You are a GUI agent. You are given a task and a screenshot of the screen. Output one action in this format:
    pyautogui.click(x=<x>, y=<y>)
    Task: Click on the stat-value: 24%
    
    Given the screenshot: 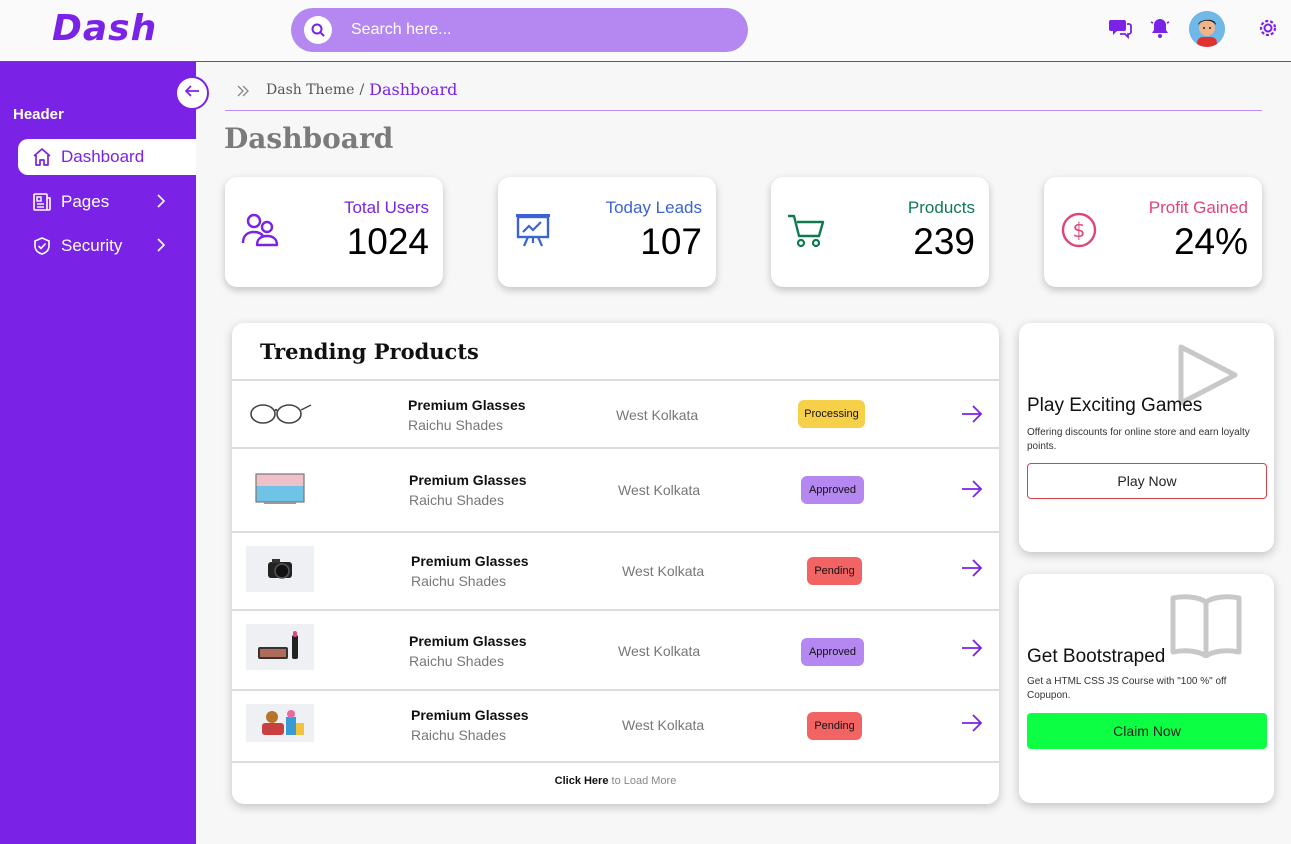 What is the action you would take?
    pyautogui.click(x=1210, y=241)
    